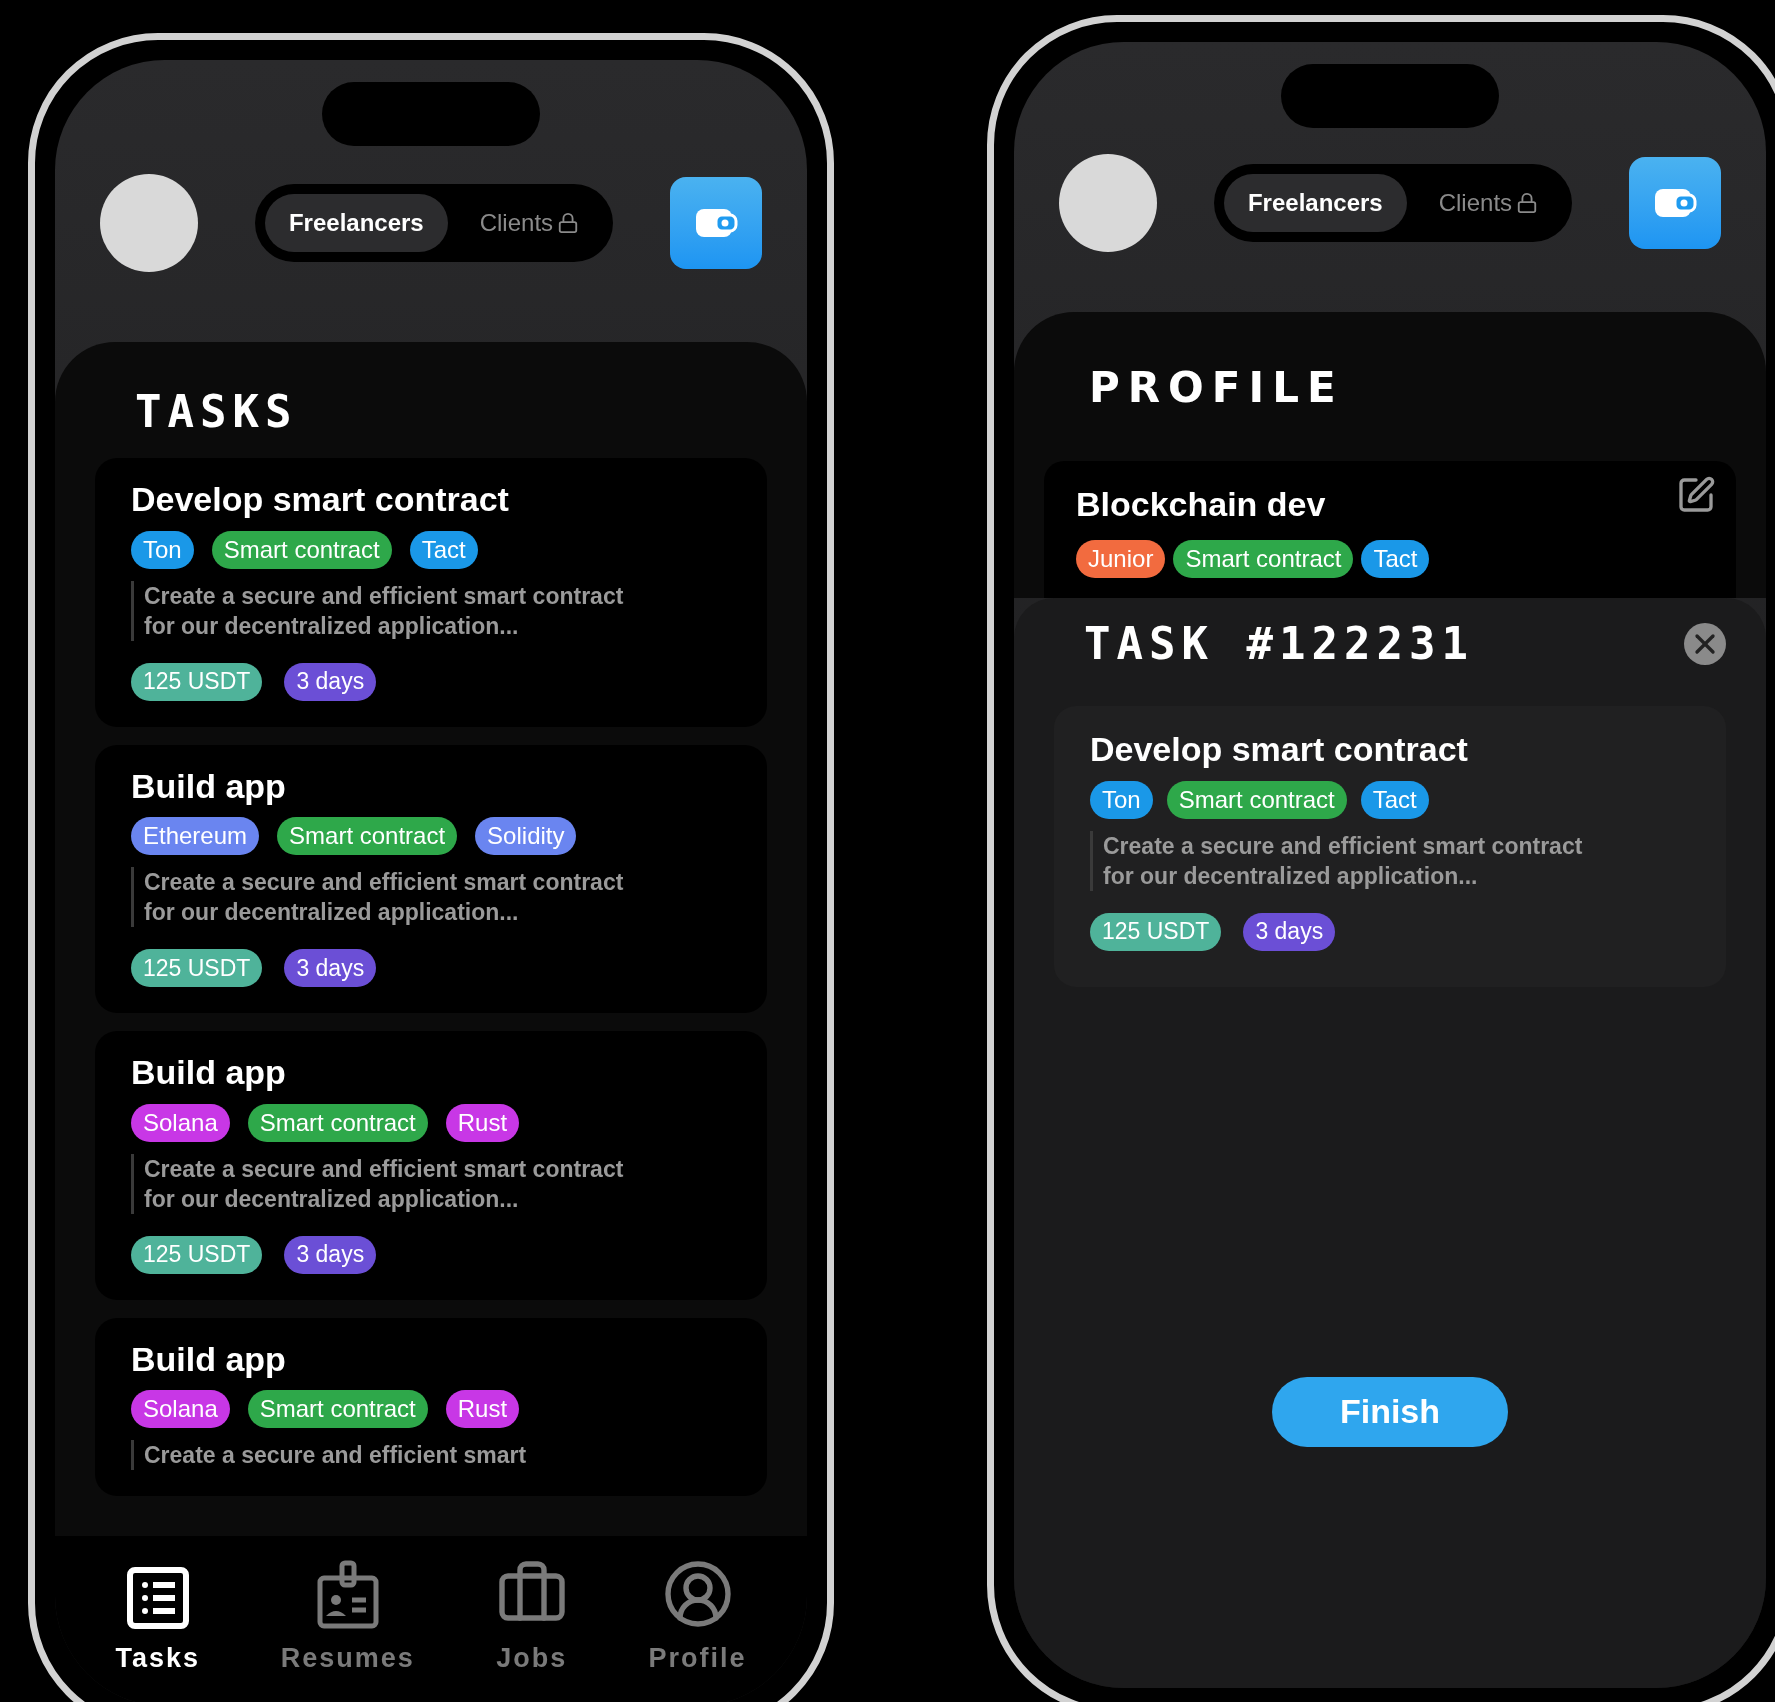 This screenshot has width=1775, height=1702. What do you see at coordinates (697, 1617) in the screenshot?
I see `nav-tab: Profile` at bounding box center [697, 1617].